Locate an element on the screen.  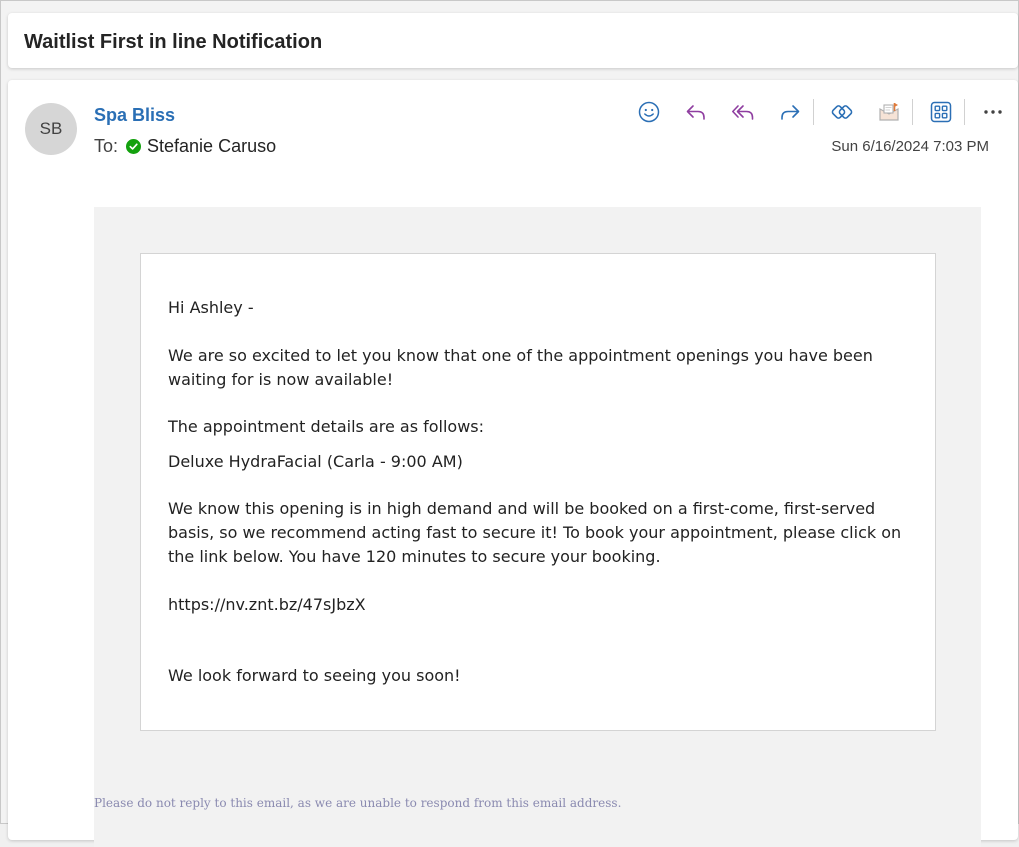
more-icon is located at coordinates (993, 112).